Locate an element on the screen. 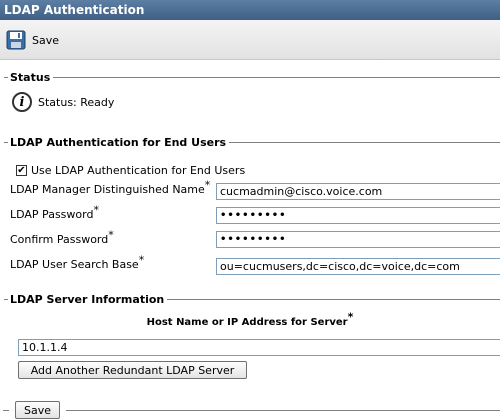 The height and width of the screenshot is (420, 500). password-input: ••••••••• is located at coordinates (358, 215).